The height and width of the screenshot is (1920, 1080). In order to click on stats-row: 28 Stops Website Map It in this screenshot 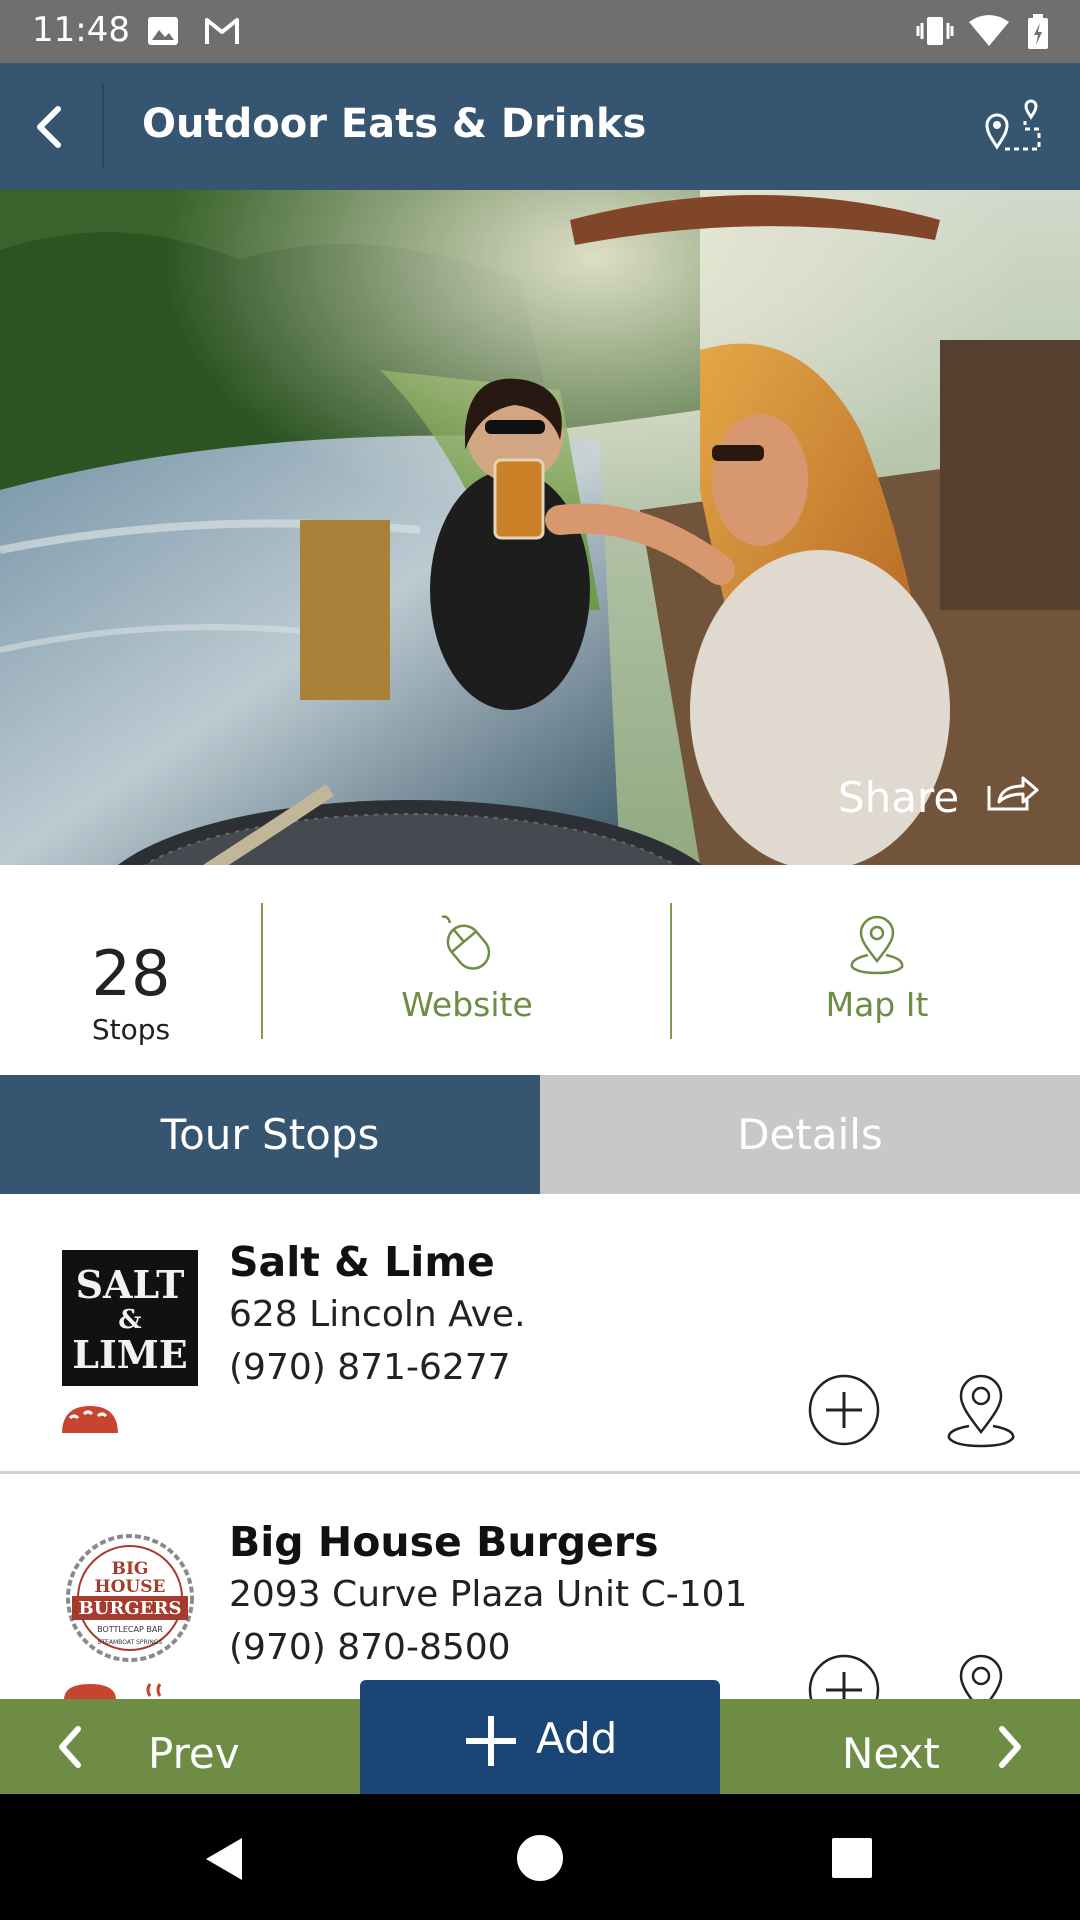, I will do `click(540, 970)`.